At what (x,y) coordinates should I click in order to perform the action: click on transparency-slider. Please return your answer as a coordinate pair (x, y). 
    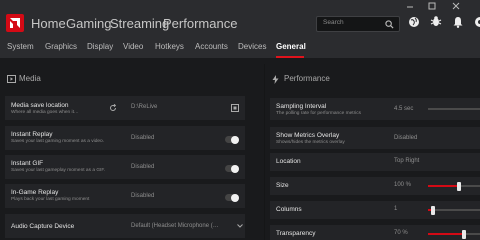
    Looking at the image, I should click on (454, 234).